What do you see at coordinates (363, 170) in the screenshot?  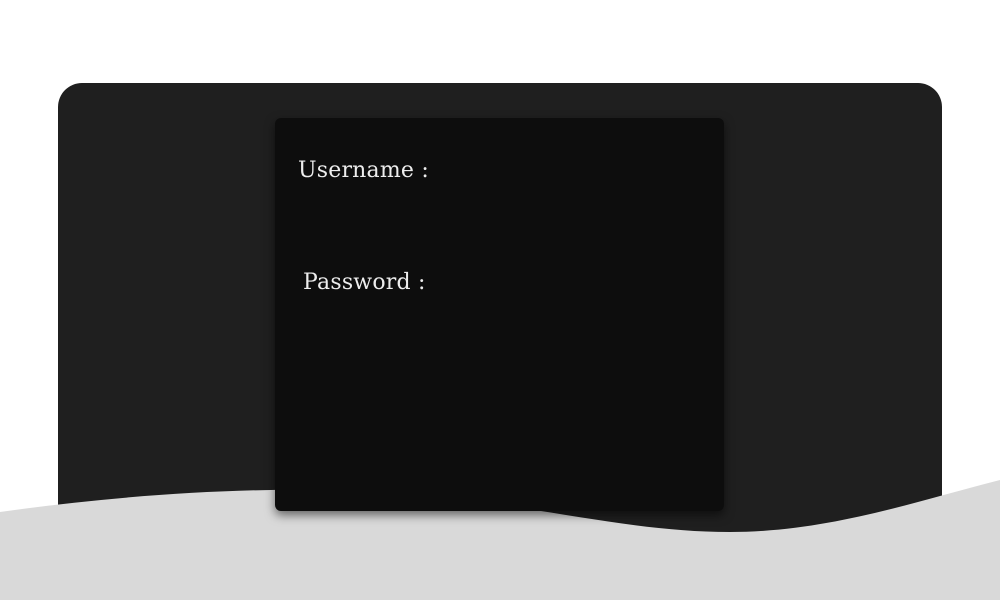 I see `username-label: Username :` at bounding box center [363, 170].